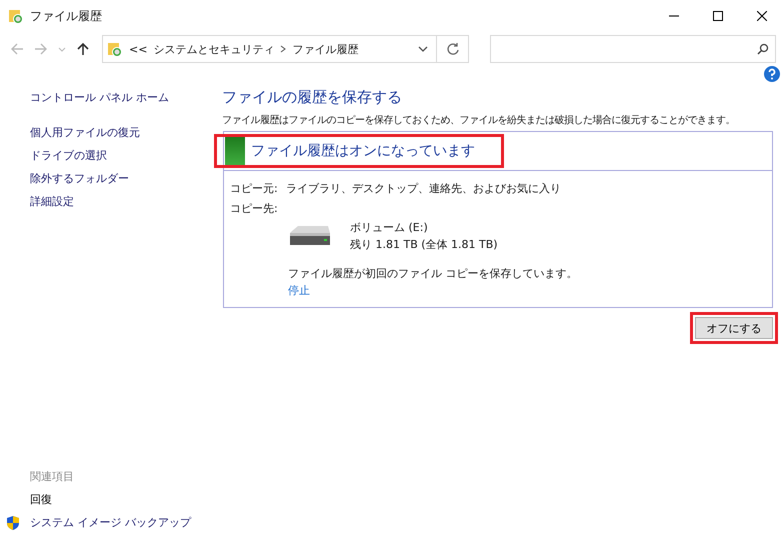  Describe the element at coordinates (126, 201) in the screenshot. I see `sidebar-link: 詳細設定` at that location.